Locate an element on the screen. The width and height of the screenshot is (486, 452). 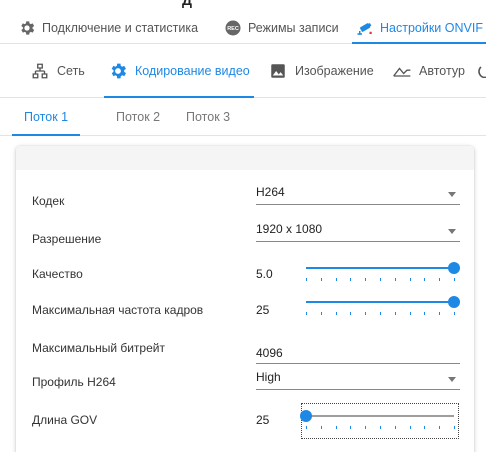
tab-stream-3: Поток 3 is located at coordinates (208, 116).